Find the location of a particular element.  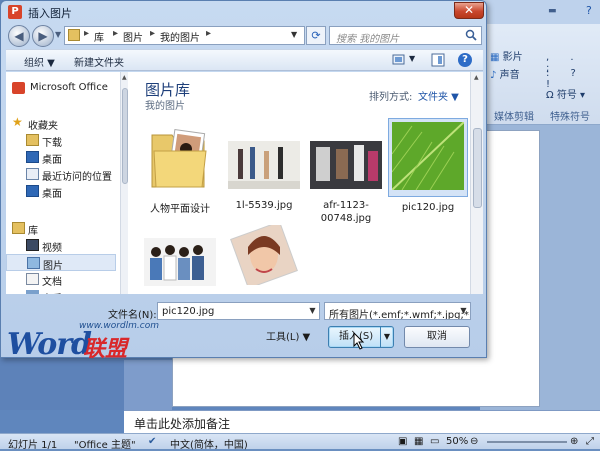

change-view-icon is located at coordinates (400, 60).